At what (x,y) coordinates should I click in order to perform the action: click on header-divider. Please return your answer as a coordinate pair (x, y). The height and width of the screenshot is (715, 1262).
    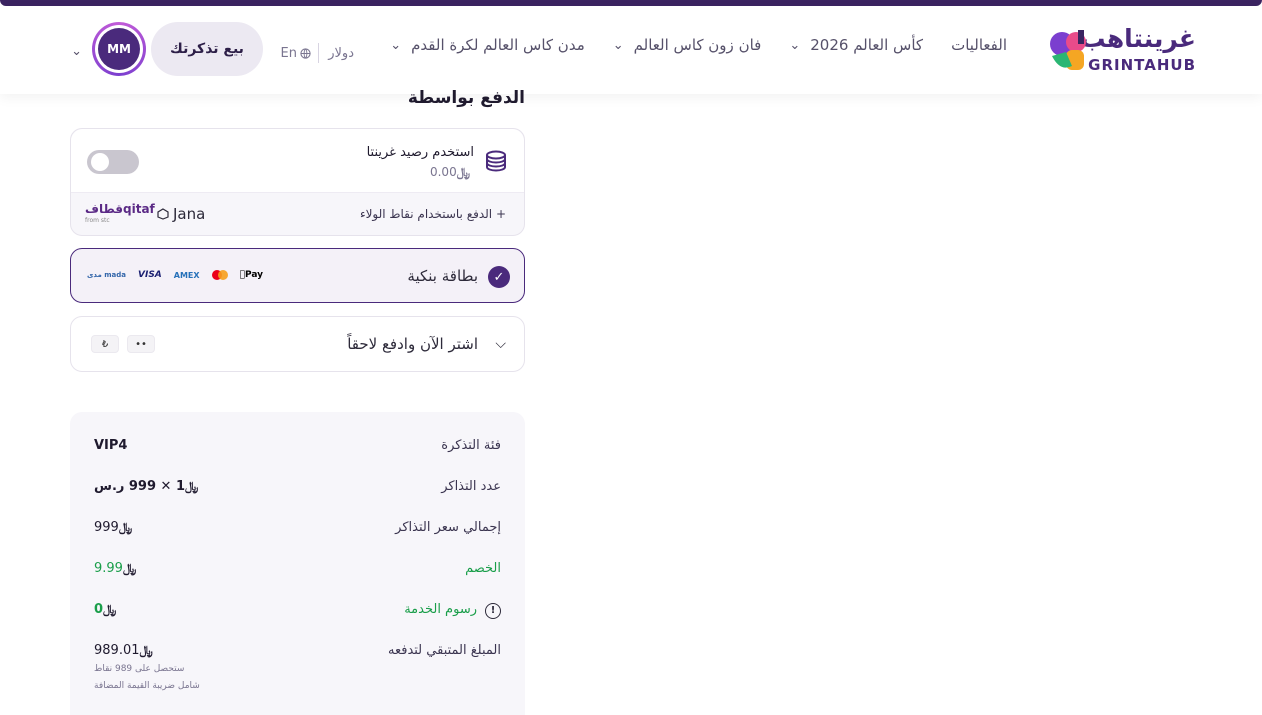
    Looking at the image, I should click on (318, 53).